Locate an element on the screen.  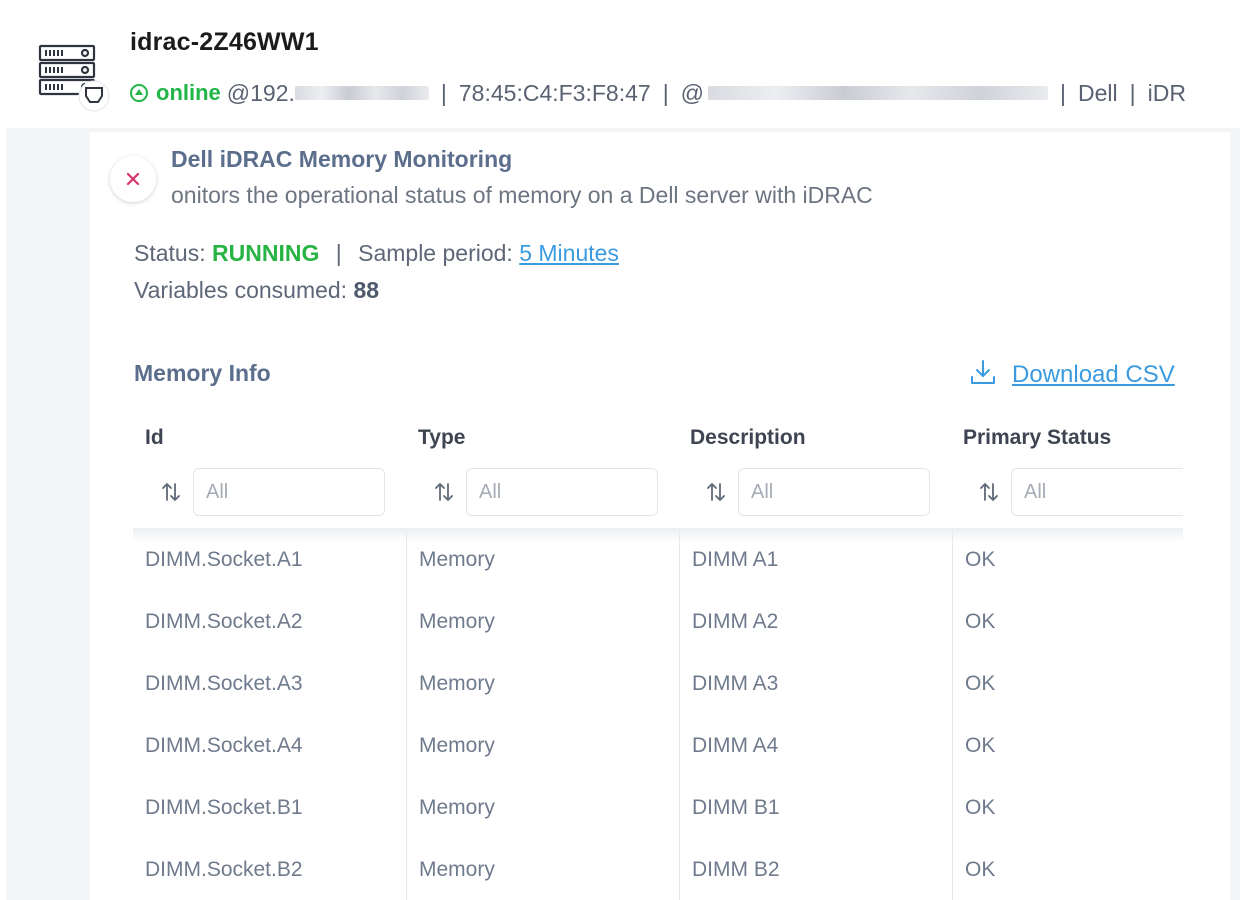
download-csv-button: Download CSV is located at coordinates (1071, 374).